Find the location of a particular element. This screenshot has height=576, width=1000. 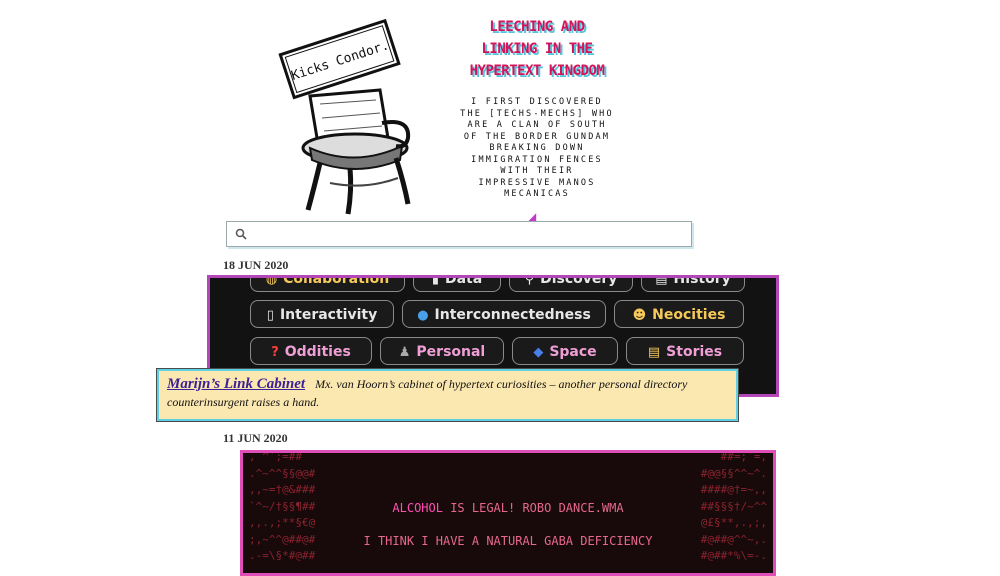

search-icon is located at coordinates (241, 234).